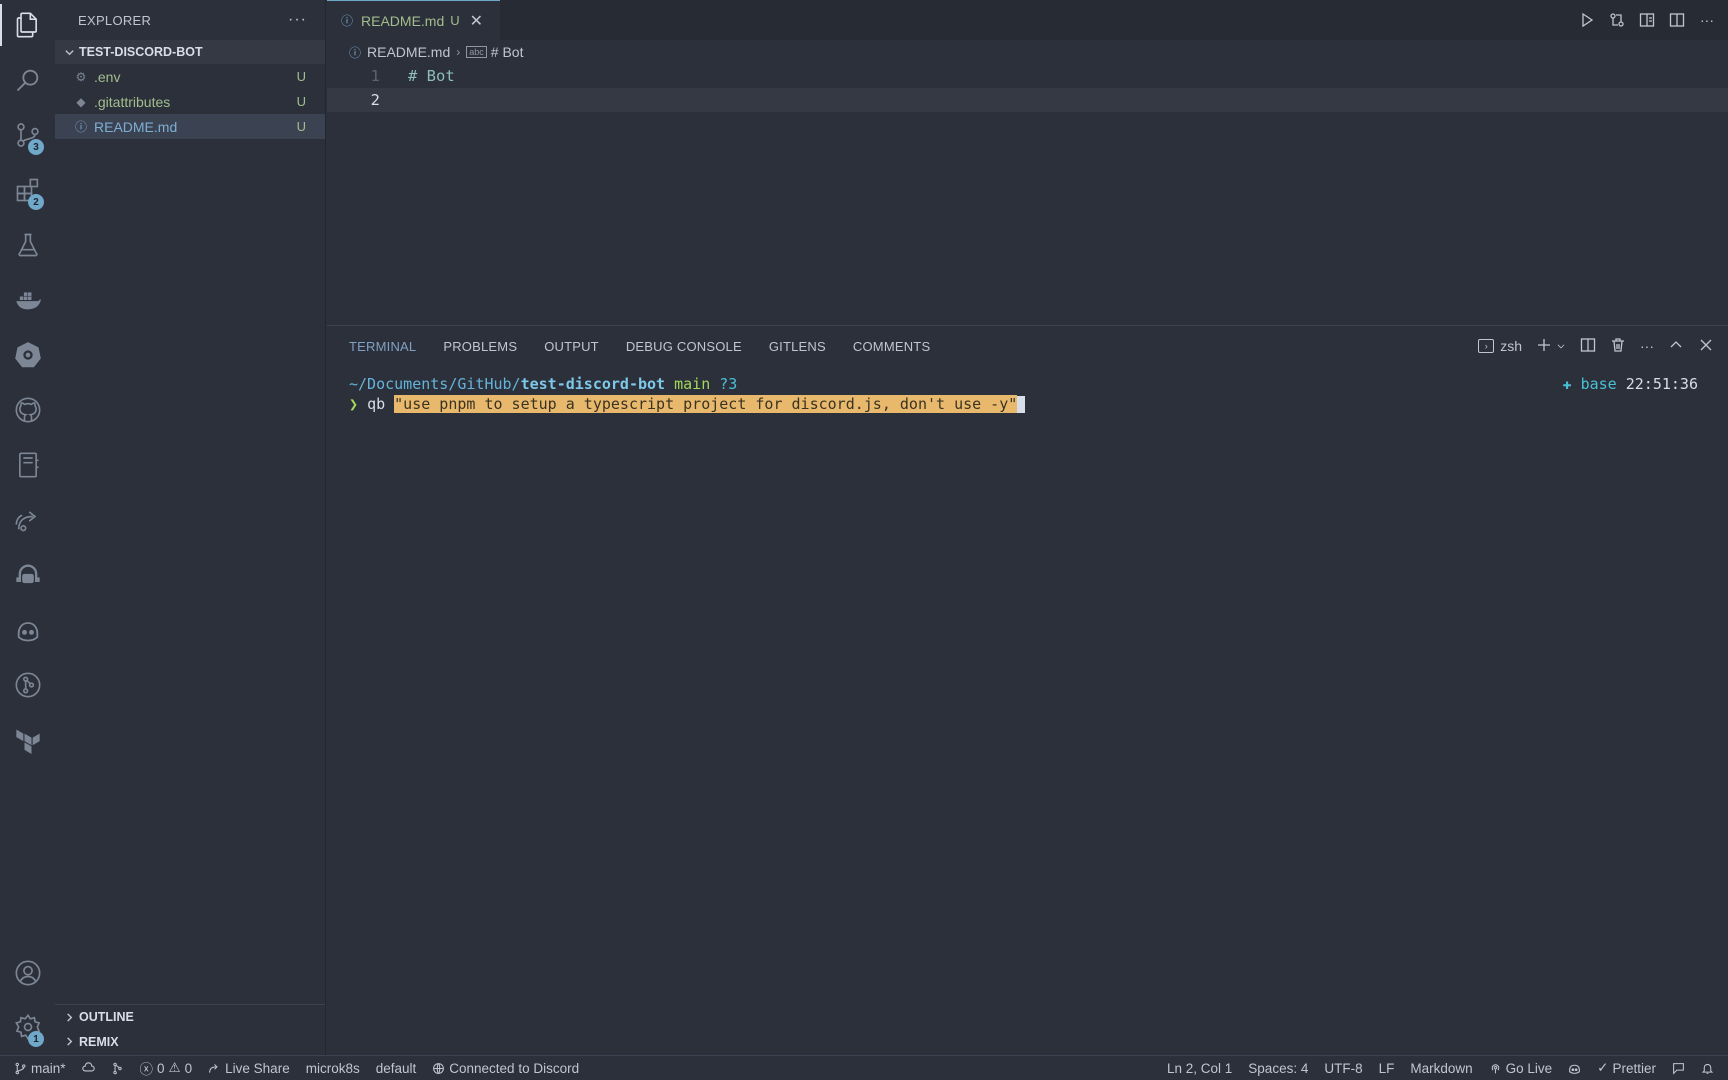 The image size is (1728, 1080). Describe the element at coordinates (297, 20) in the screenshot. I see `explorer-more-actions-icon: ···` at that location.